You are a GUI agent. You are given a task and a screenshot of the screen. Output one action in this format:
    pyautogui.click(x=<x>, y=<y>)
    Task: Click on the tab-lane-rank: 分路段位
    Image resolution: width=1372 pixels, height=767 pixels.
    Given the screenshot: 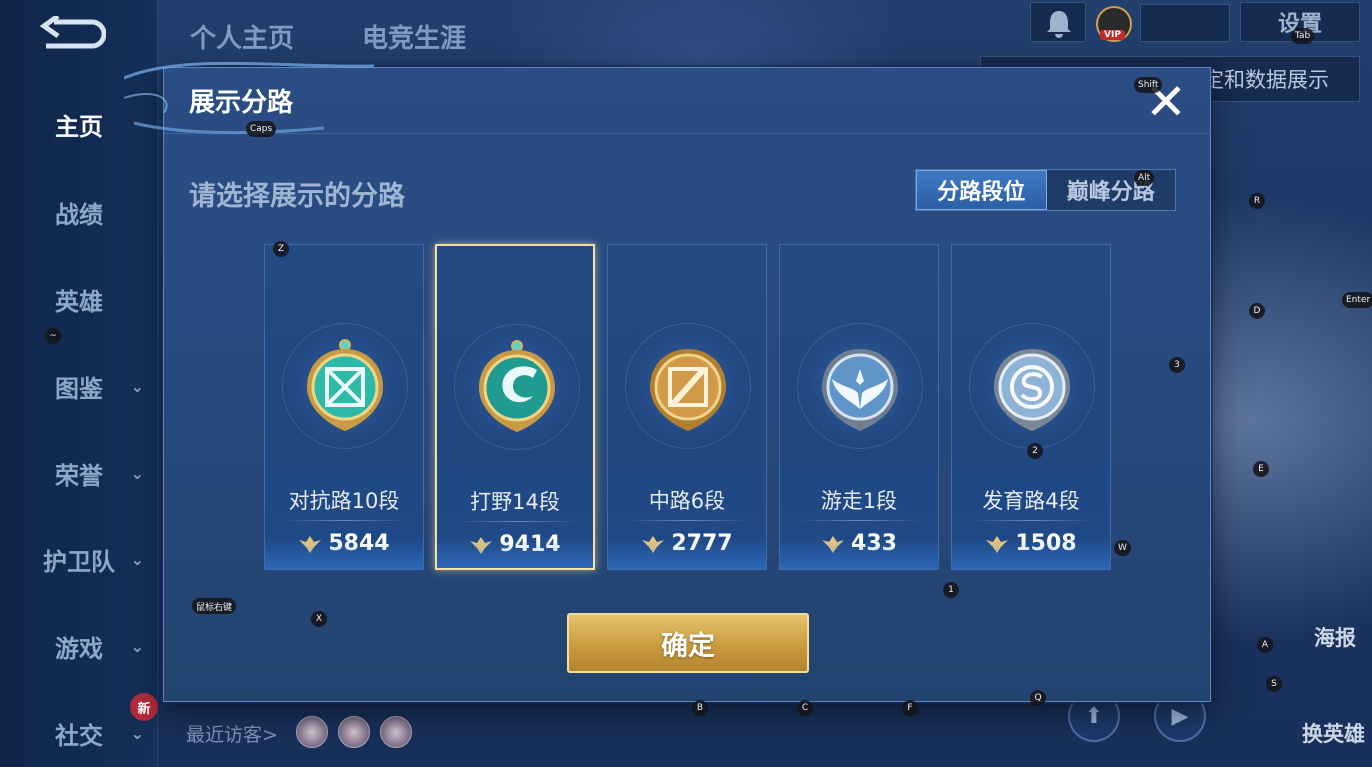 What is the action you would take?
    pyautogui.click(x=981, y=190)
    